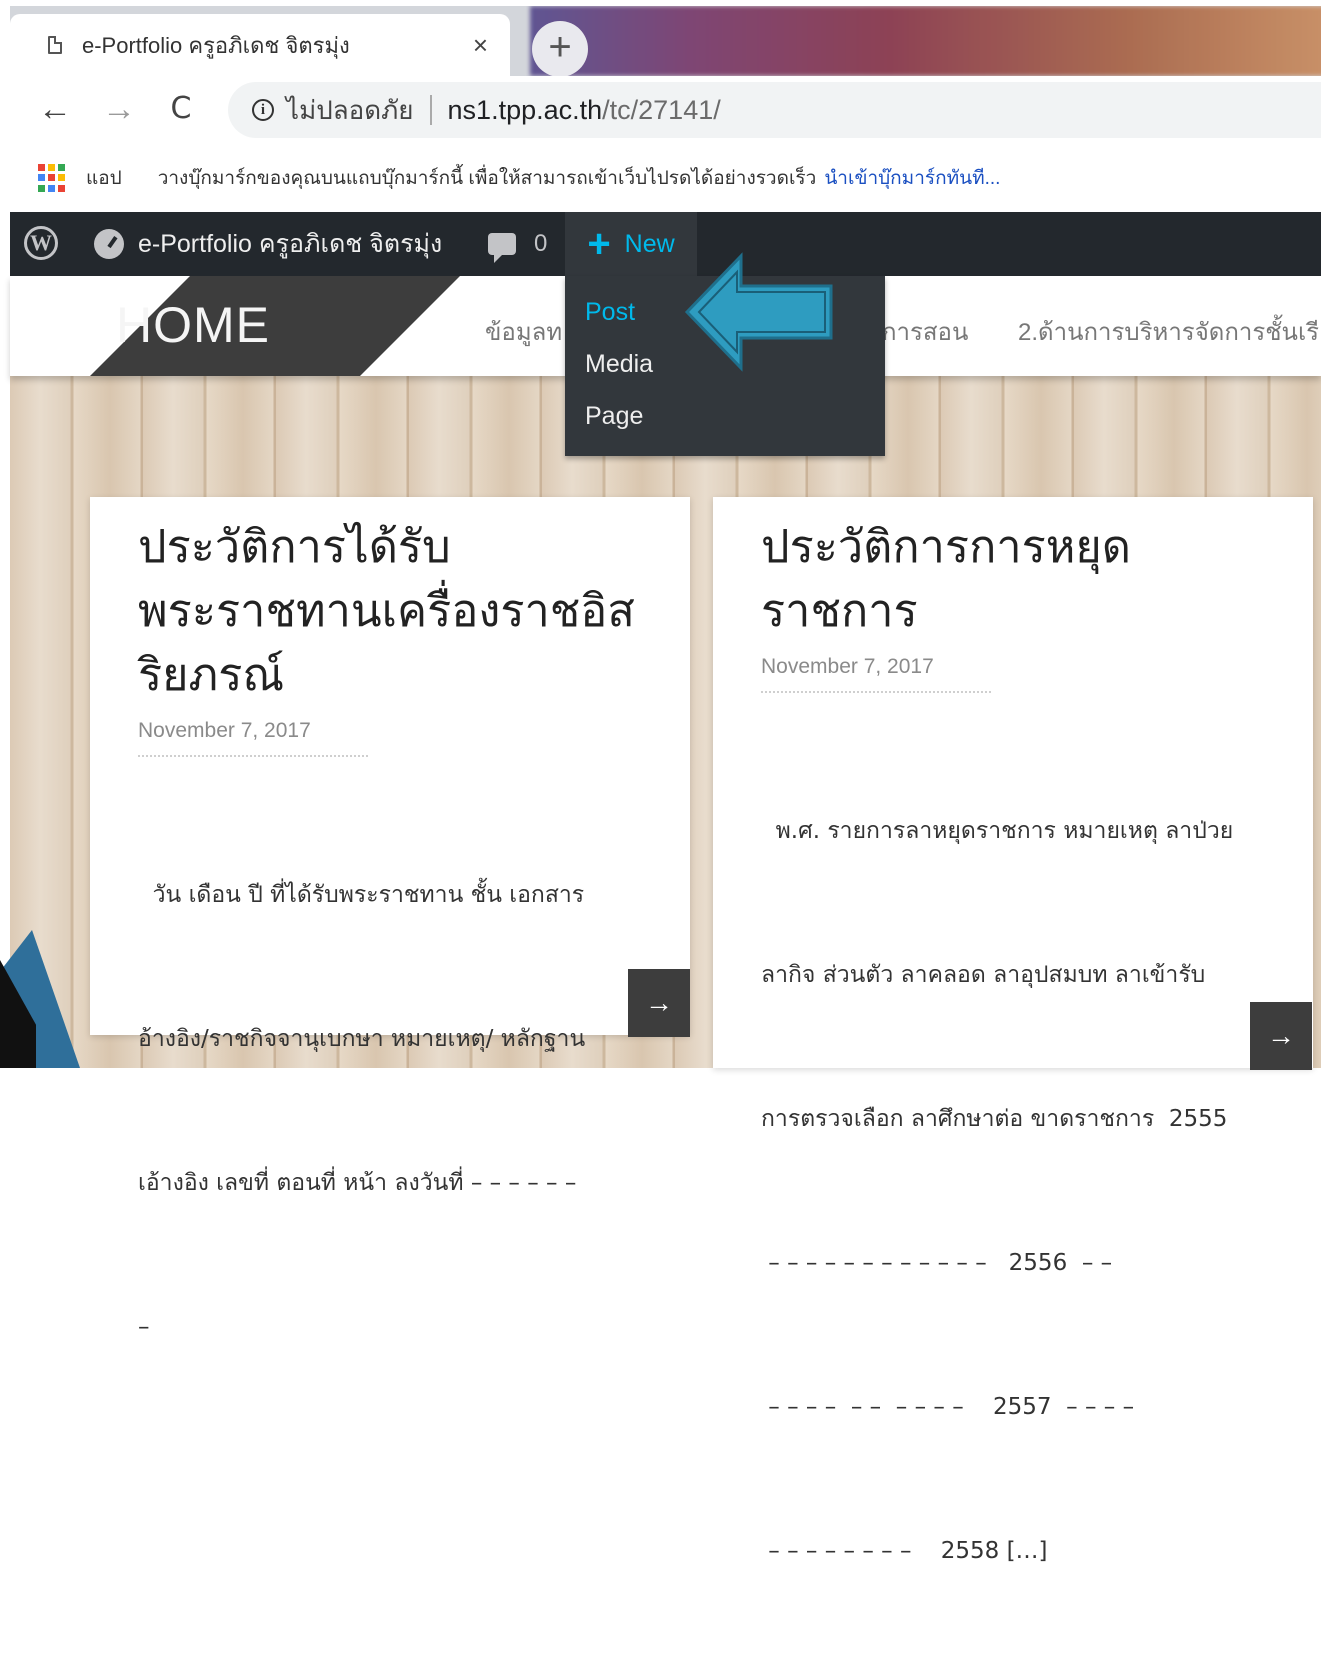 The width and height of the screenshot is (1321, 1671). Describe the element at coordinates (614, 416) in the screenshot. I see `dropdown-item-page: Page` at that location.